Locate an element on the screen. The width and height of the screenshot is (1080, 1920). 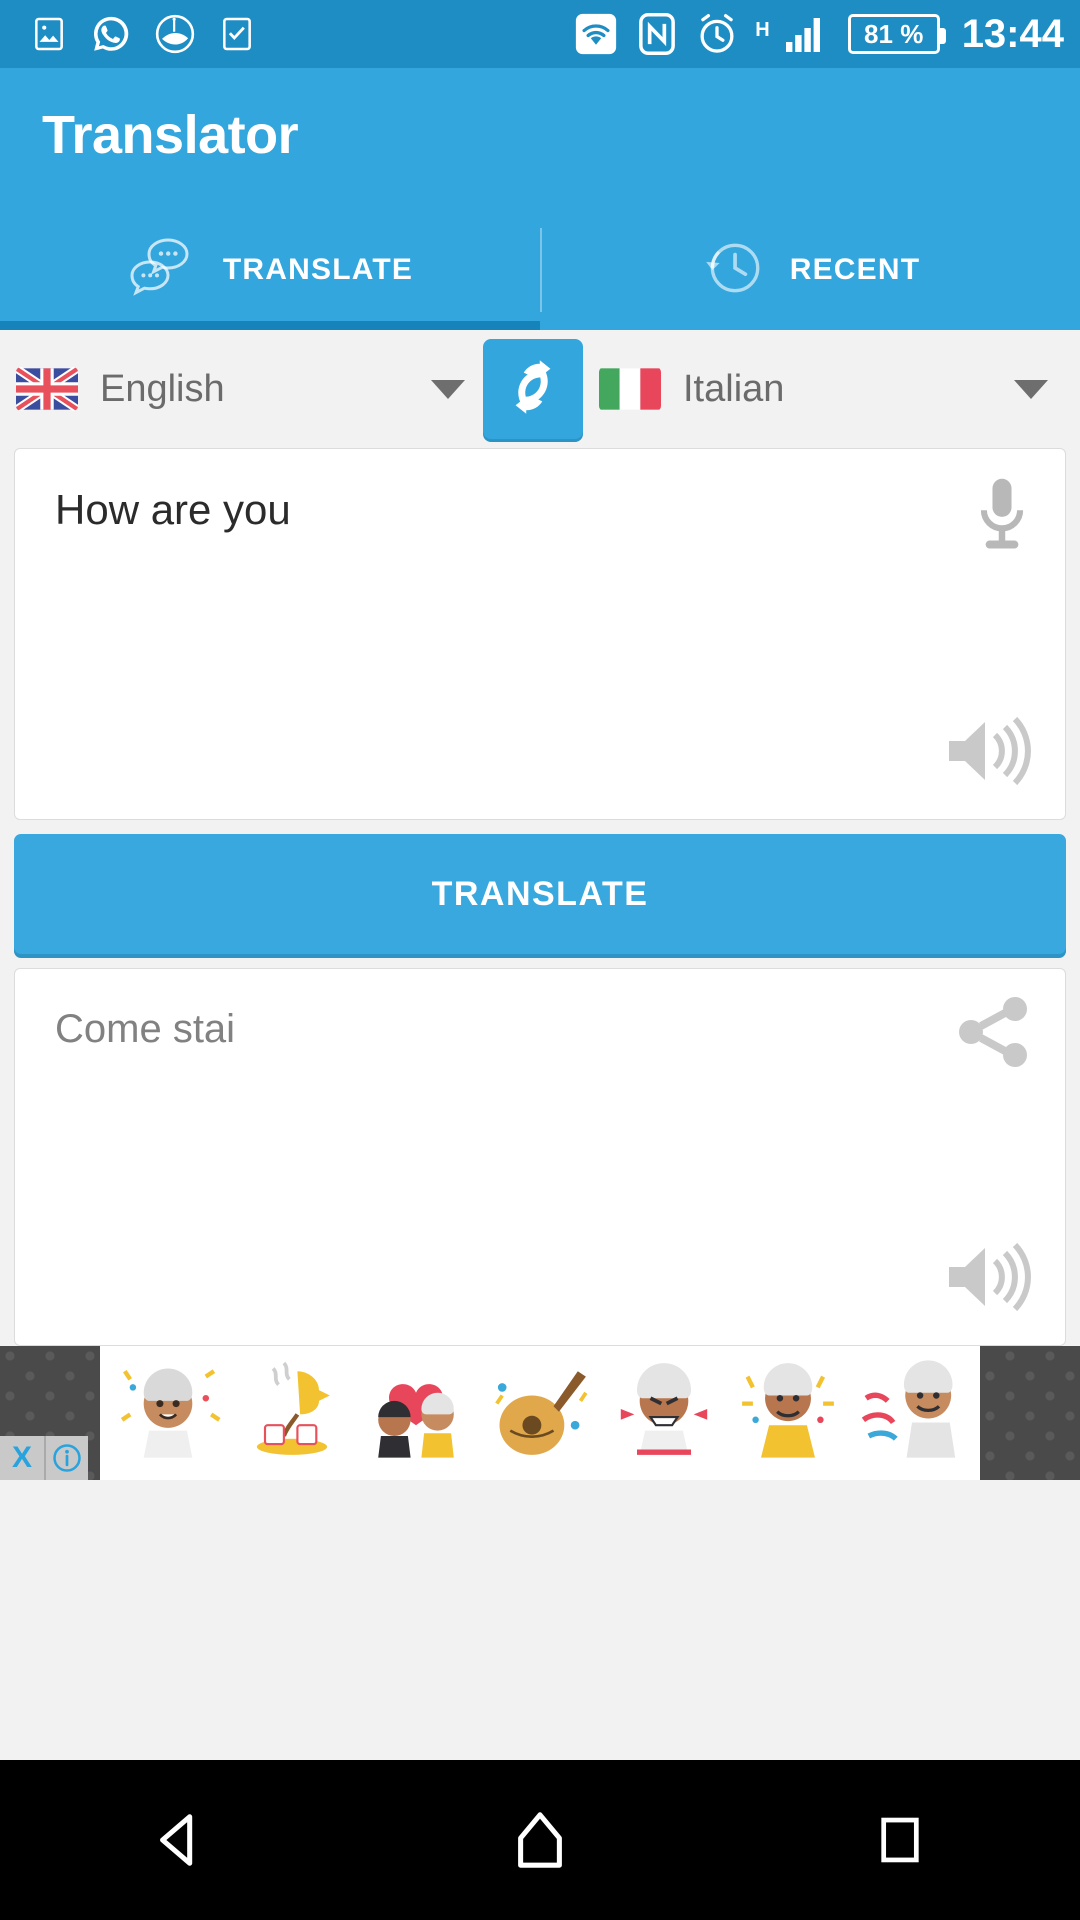
ad-controls: X is located at coordinates (44, 1458).